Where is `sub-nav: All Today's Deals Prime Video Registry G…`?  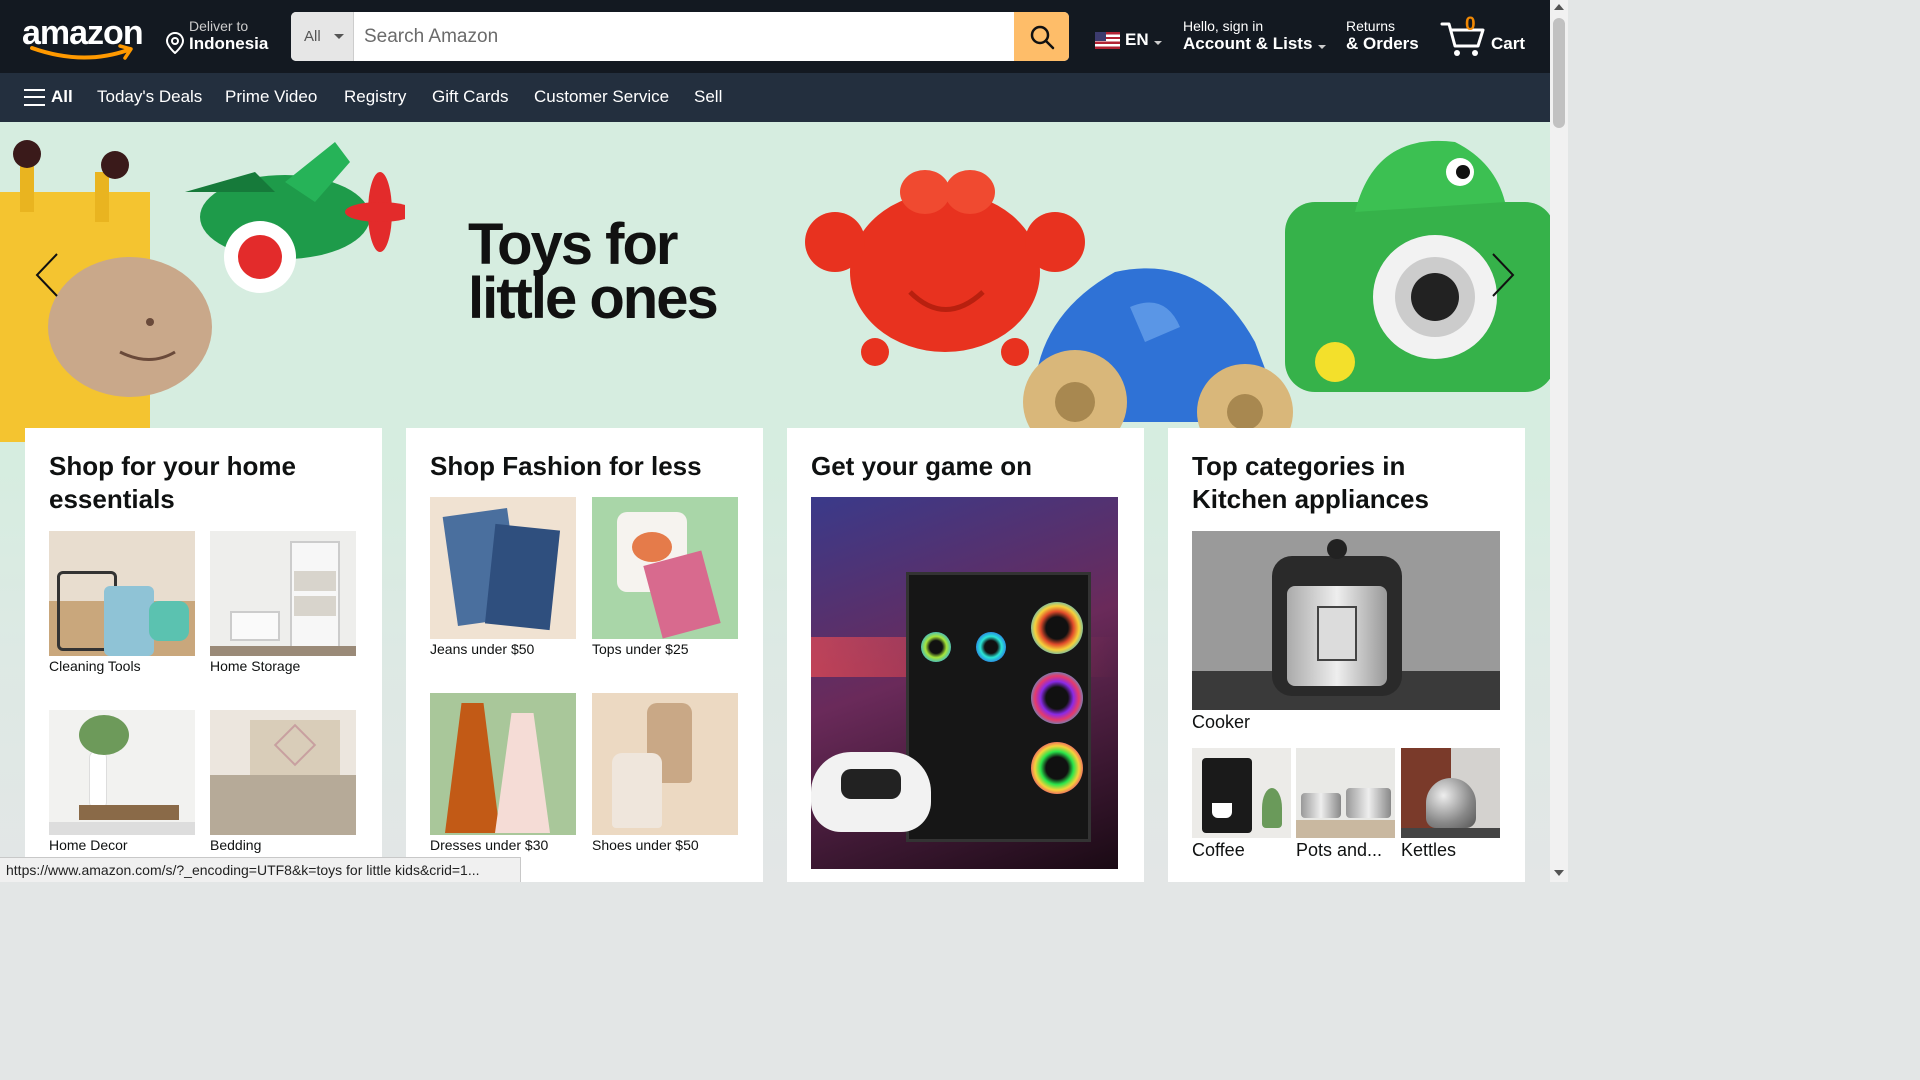 sub-nav: All Today's Deals Prime Video Registry G… is located at coordinates (775, 97).